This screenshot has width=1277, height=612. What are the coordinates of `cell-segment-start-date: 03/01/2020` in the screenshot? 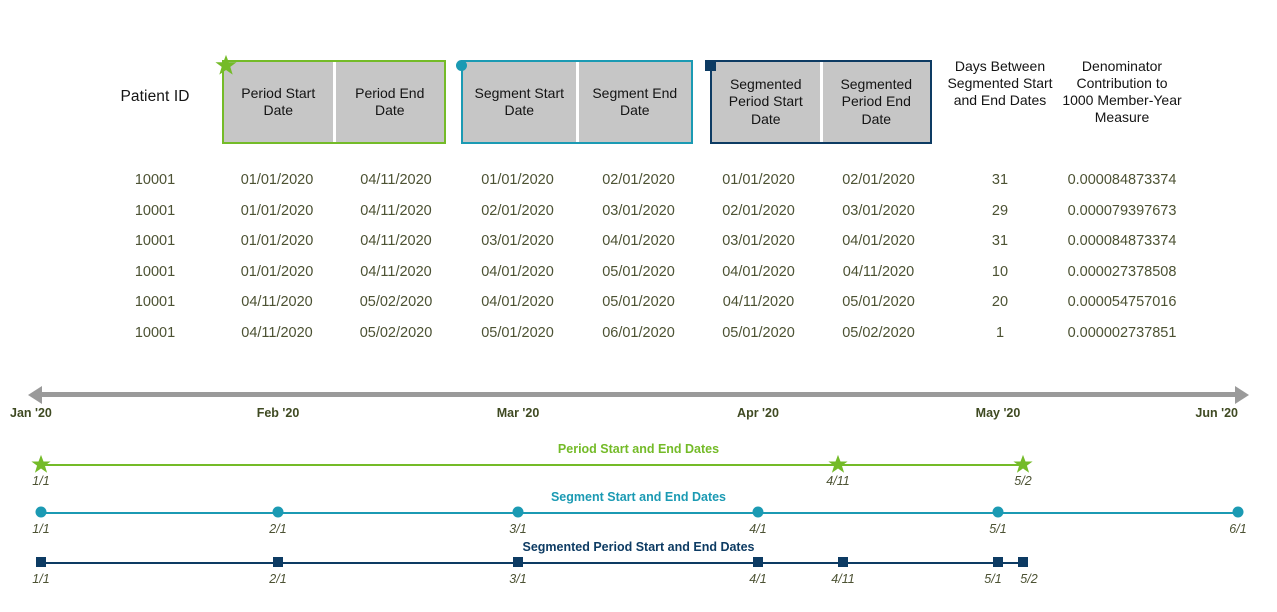 It's located at (517, 241).